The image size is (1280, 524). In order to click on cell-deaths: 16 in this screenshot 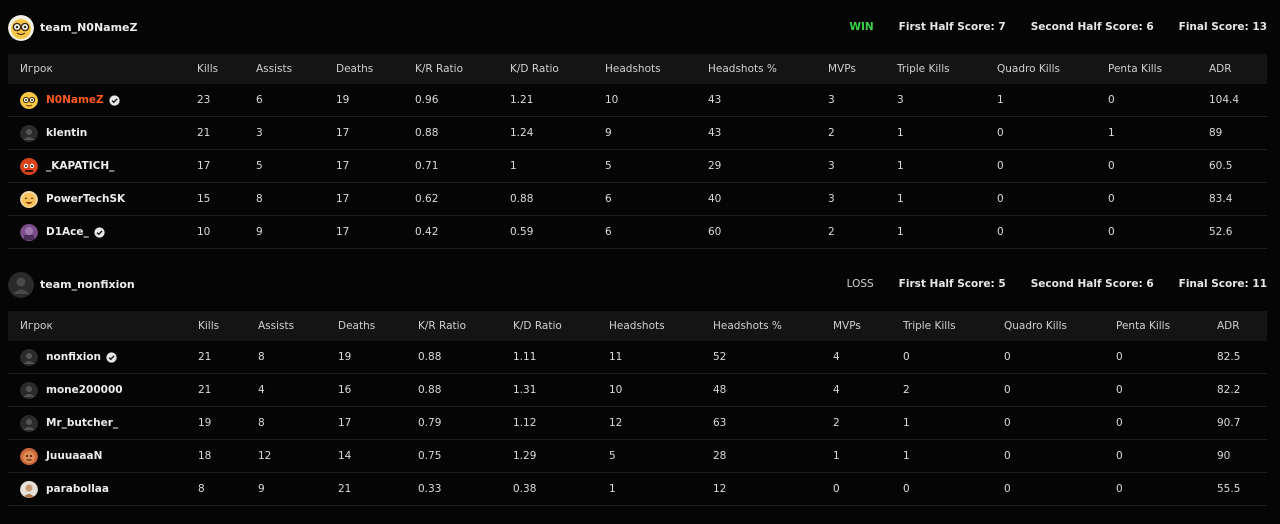, I will do `click(345, 390)`.